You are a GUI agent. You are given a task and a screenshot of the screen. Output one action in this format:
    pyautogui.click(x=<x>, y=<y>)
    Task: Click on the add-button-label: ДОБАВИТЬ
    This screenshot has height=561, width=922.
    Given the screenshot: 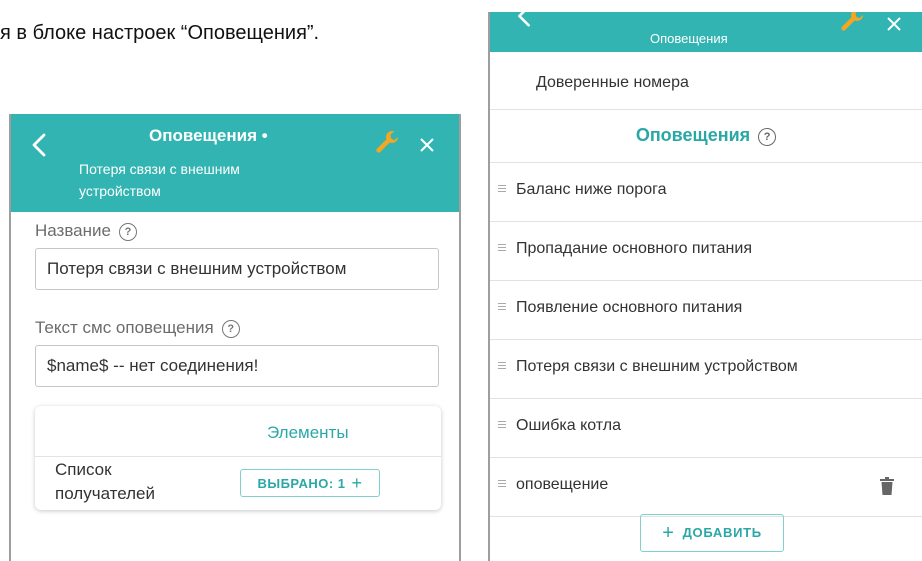 What is the action you would take?
    pyautogui.click(x=722, y=532)
    